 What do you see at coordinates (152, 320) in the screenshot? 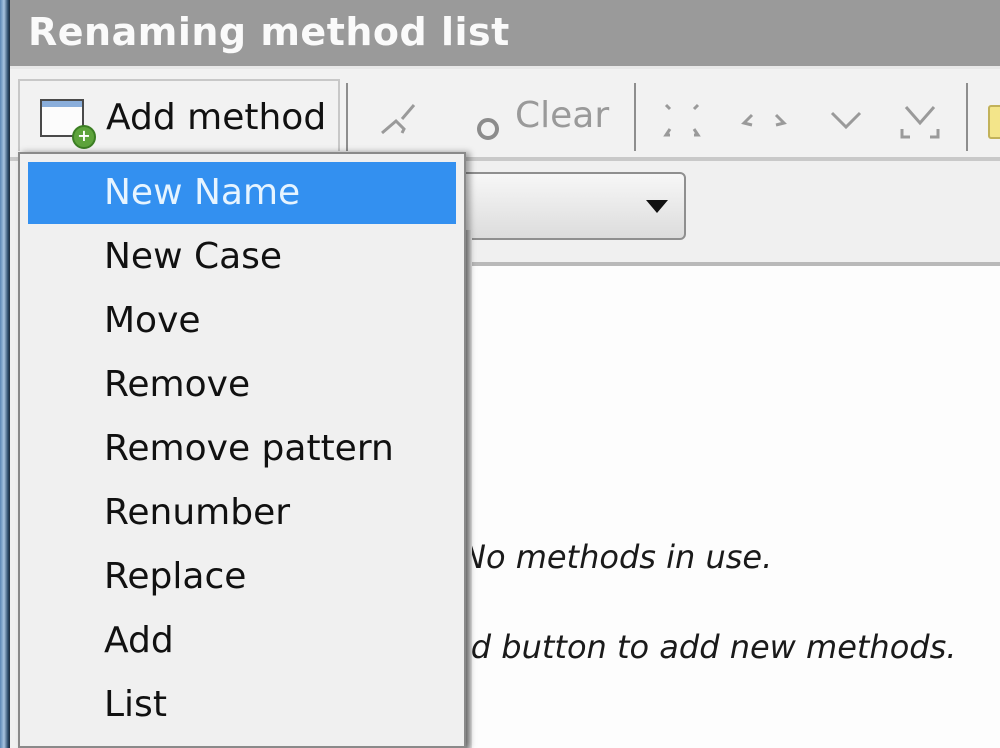
I see `menu-item-label: Move` at bounding box center [152, 320].